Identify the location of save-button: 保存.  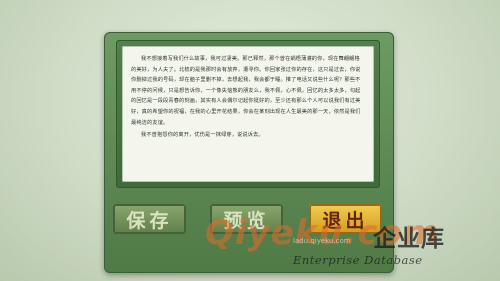
(149, 219).